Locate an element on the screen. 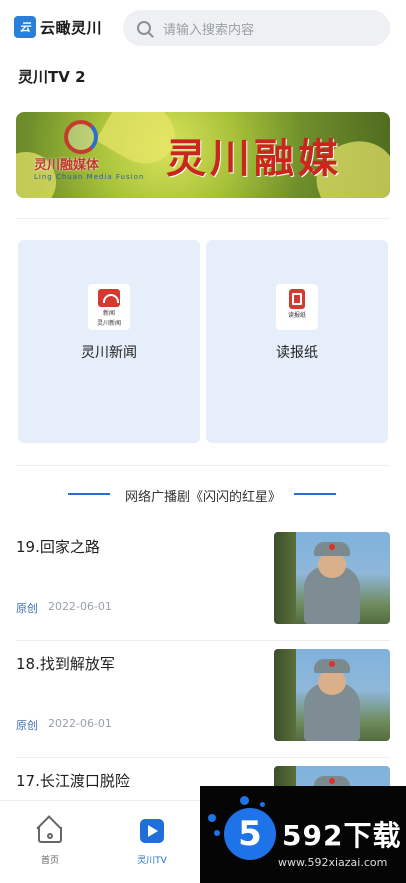 The image size is (406, 883). search-icon is located at coordinates (144, 28).